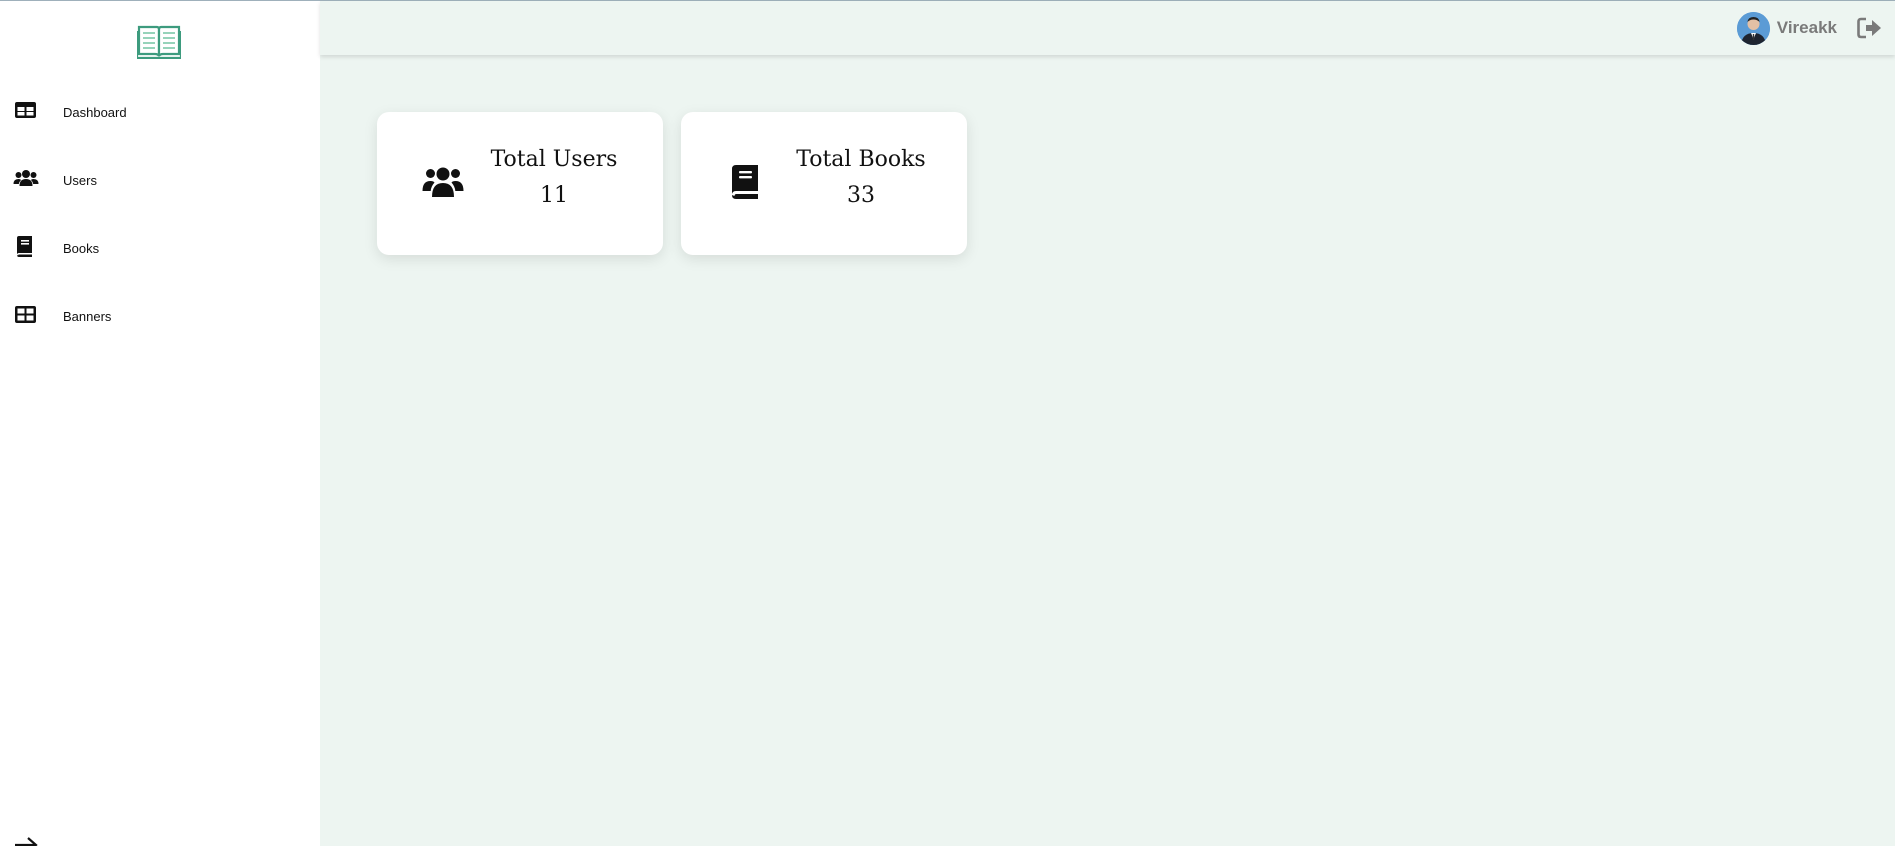 The width and height of the screenshot is (1895, 846). Describe the element at coordinates (554, 178) in the screenshot. I see `stat-card-text: Total Users 11` at that location.